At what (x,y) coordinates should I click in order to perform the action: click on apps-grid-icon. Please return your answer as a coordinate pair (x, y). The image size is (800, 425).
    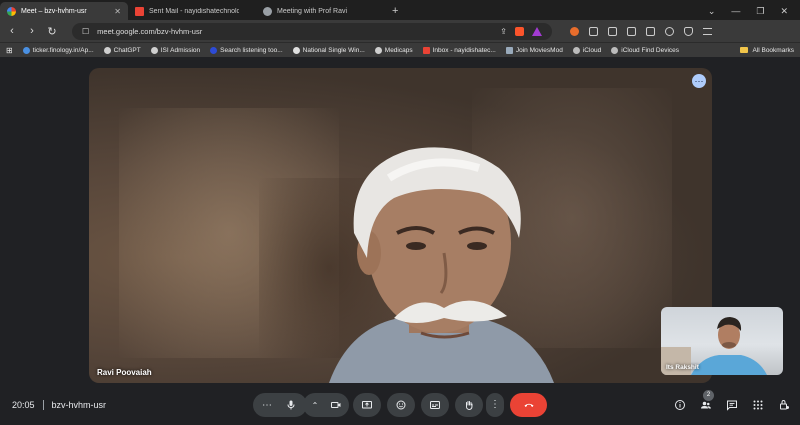
    Looking at the image, I should click on (757, 405).